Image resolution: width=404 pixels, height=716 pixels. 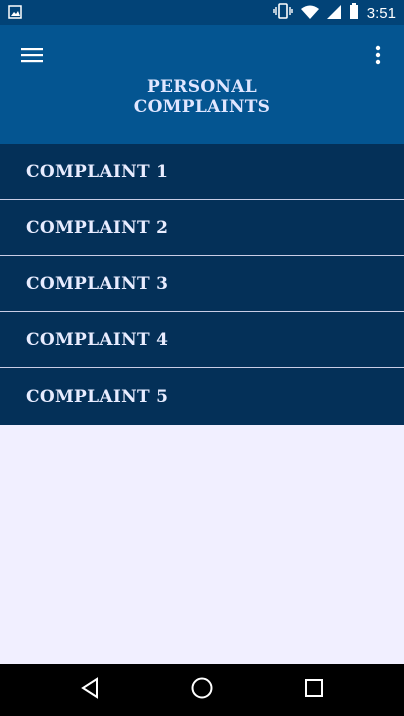 I want to click on status-icons: 3:51, so click(x=334, y=13).